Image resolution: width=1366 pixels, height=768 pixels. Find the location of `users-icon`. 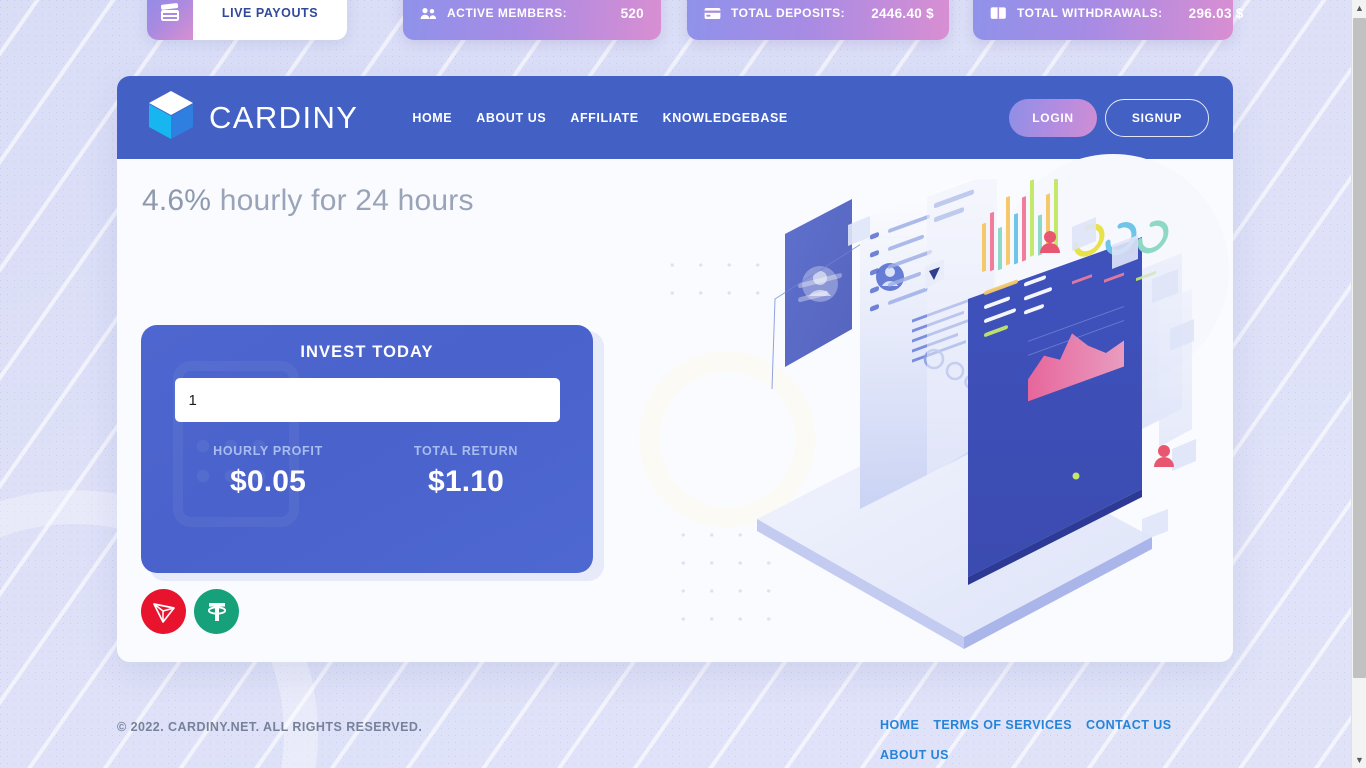

users-icon is located at coordinates (428, 13).